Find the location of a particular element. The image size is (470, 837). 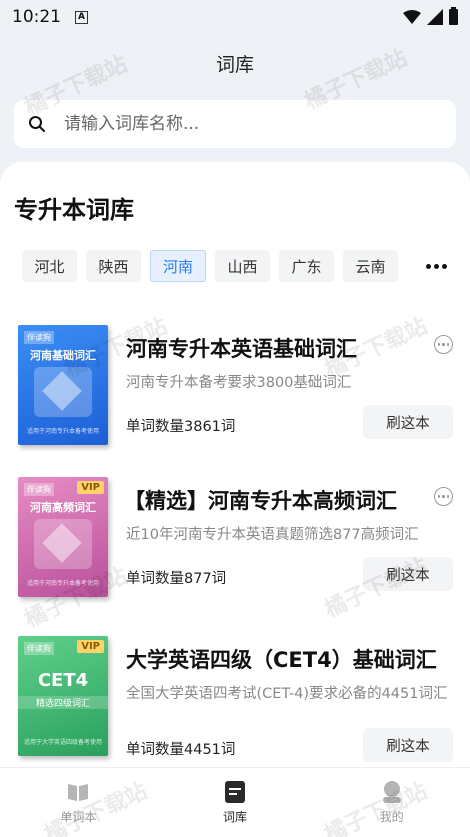

page-title: 词库 is located at coordinates (234, 64).